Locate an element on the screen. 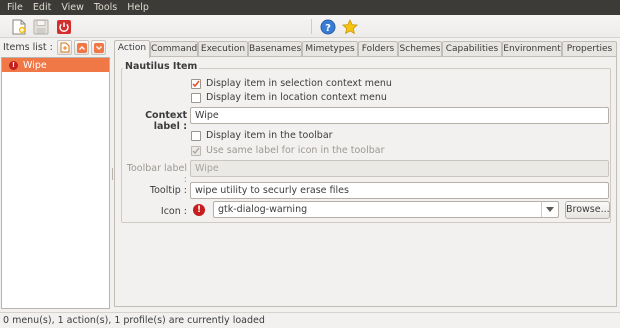  items-list-label: Items list : is located at coordinates (28, 47).